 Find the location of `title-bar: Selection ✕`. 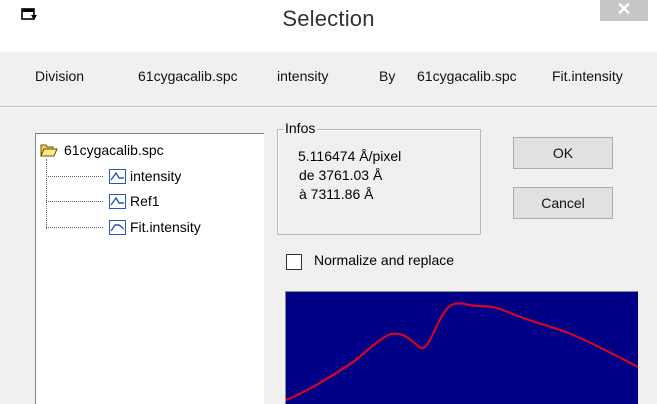

title-bar: Selection ✕ is located at coordinates (328, 26).